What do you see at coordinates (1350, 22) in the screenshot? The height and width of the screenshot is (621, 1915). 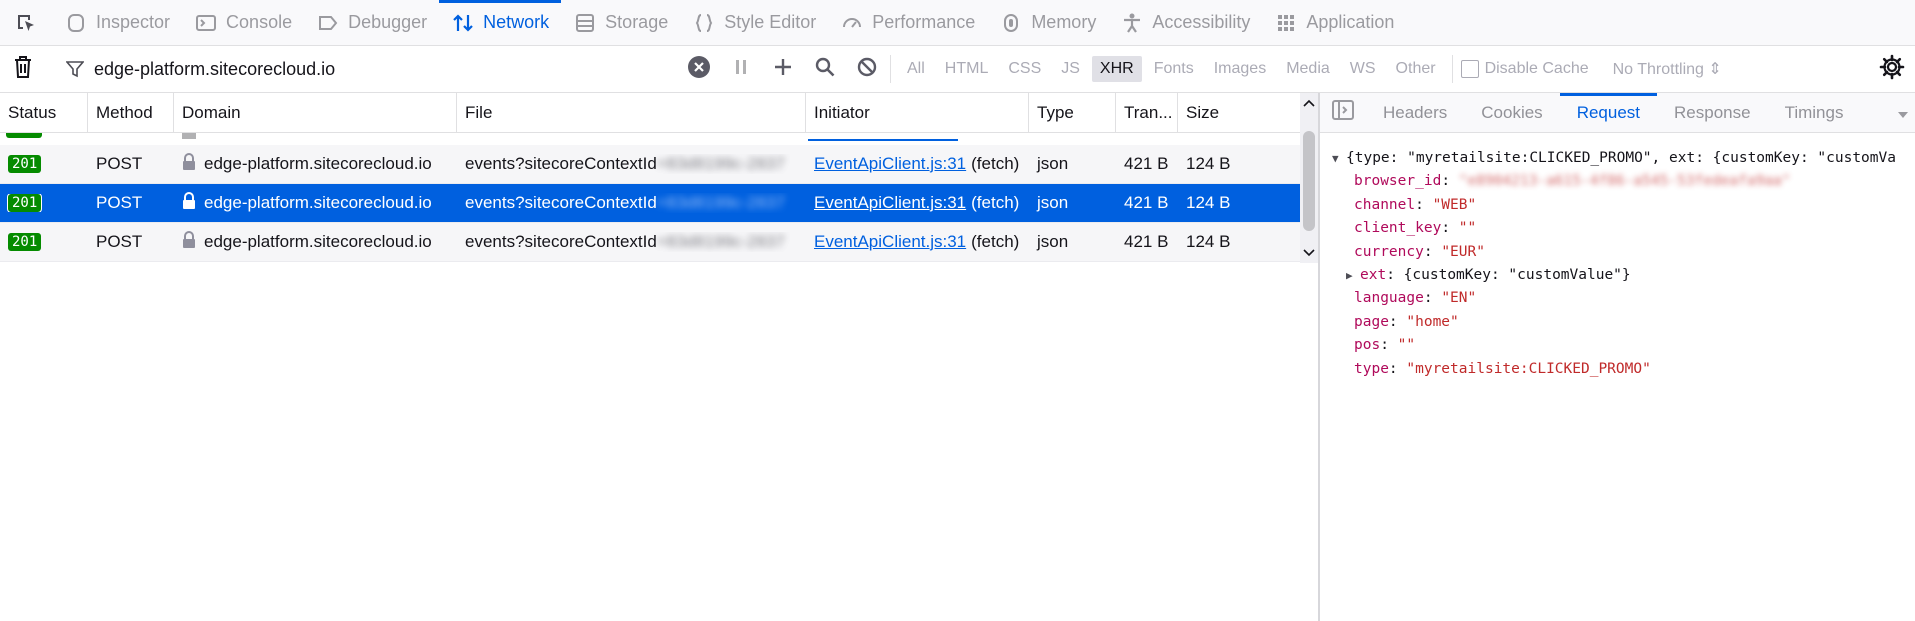 I see `tab-label: Application` at bounding box center [1350, 22].